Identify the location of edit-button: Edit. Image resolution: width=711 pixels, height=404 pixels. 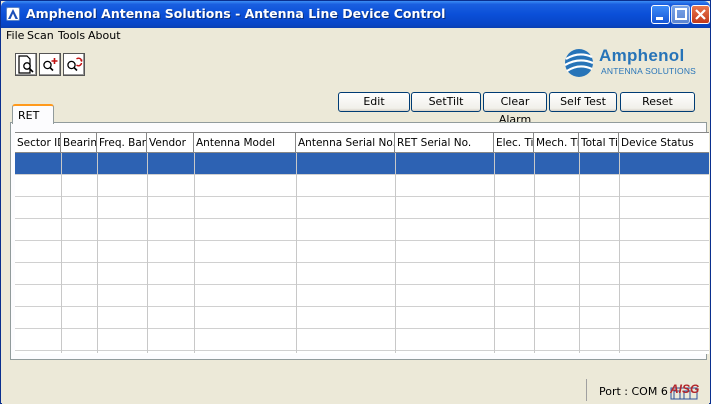
(374, 102).